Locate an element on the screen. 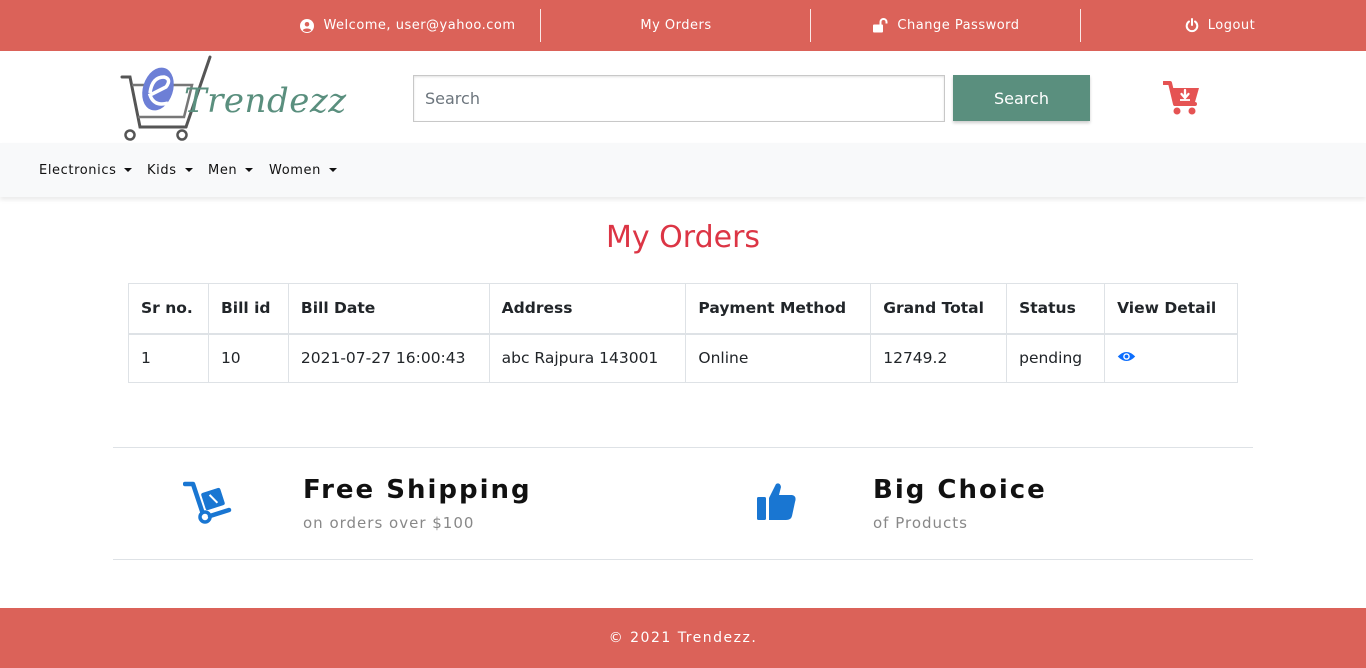 This screenshot has height=668, width=1366. hand-truck-icon is located at coordinates (207, 504).